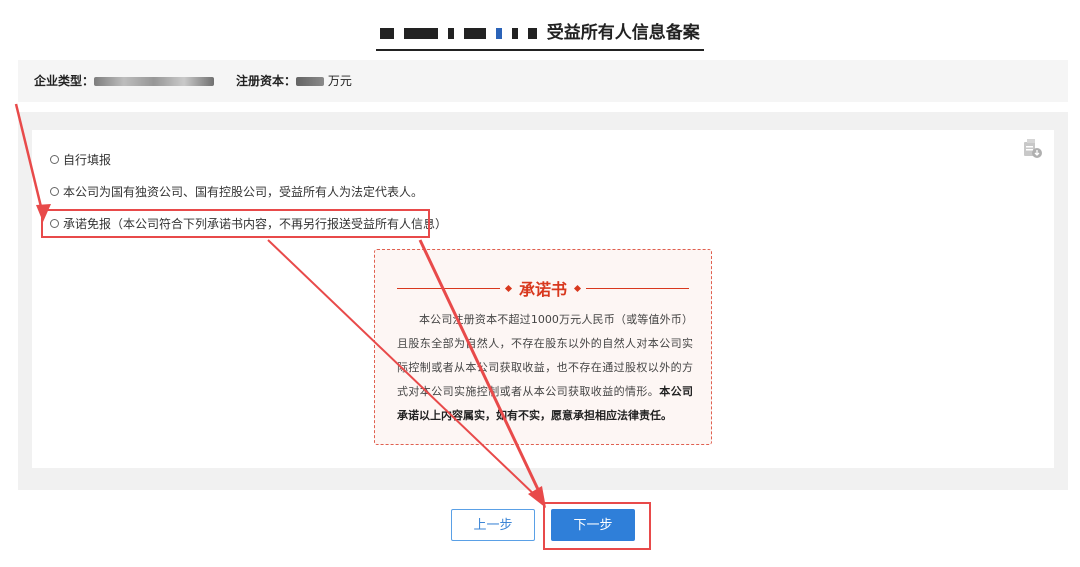 The width and height of the screenshot is (1080, 567). What do you see at coordinates (54, 223) in the screenshot?
I see `radio-promise-exempt` at bounding box center [54, 223].